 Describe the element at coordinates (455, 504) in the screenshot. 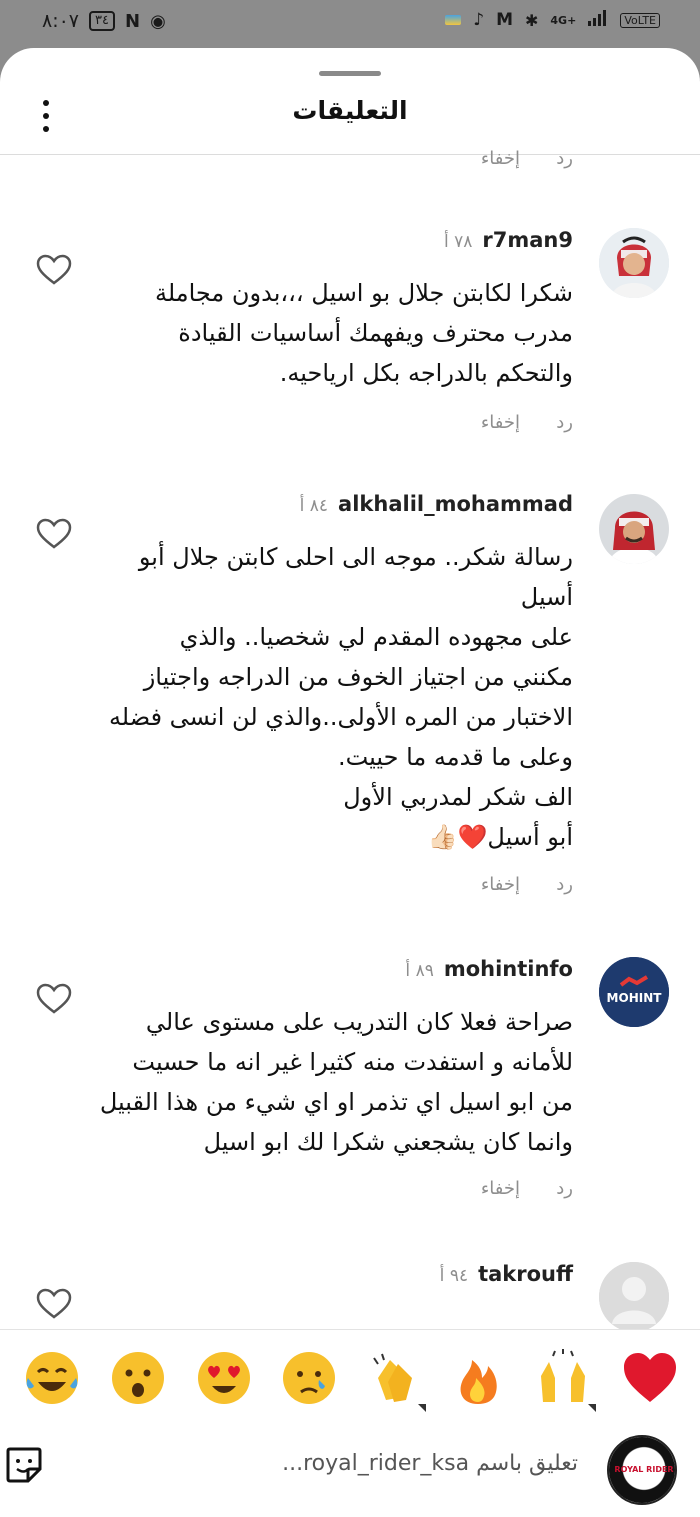

I see `comment-username: alkhalil_mohammad` at that location.